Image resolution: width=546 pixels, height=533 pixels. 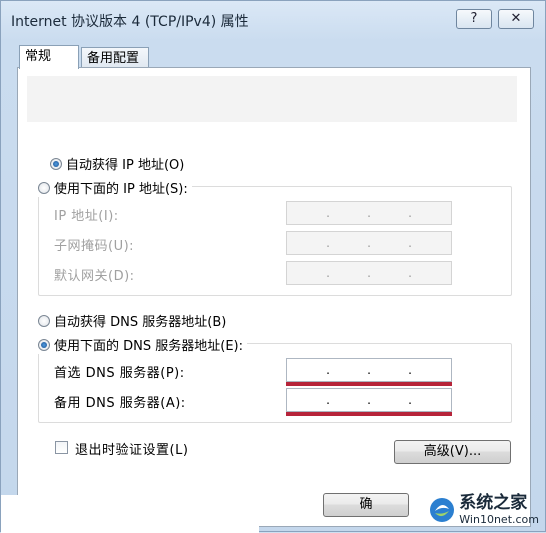 I want to click on manual-dns-label: 使用下面的 DNS 服务器地址(E):, so click(x=148, y=346).